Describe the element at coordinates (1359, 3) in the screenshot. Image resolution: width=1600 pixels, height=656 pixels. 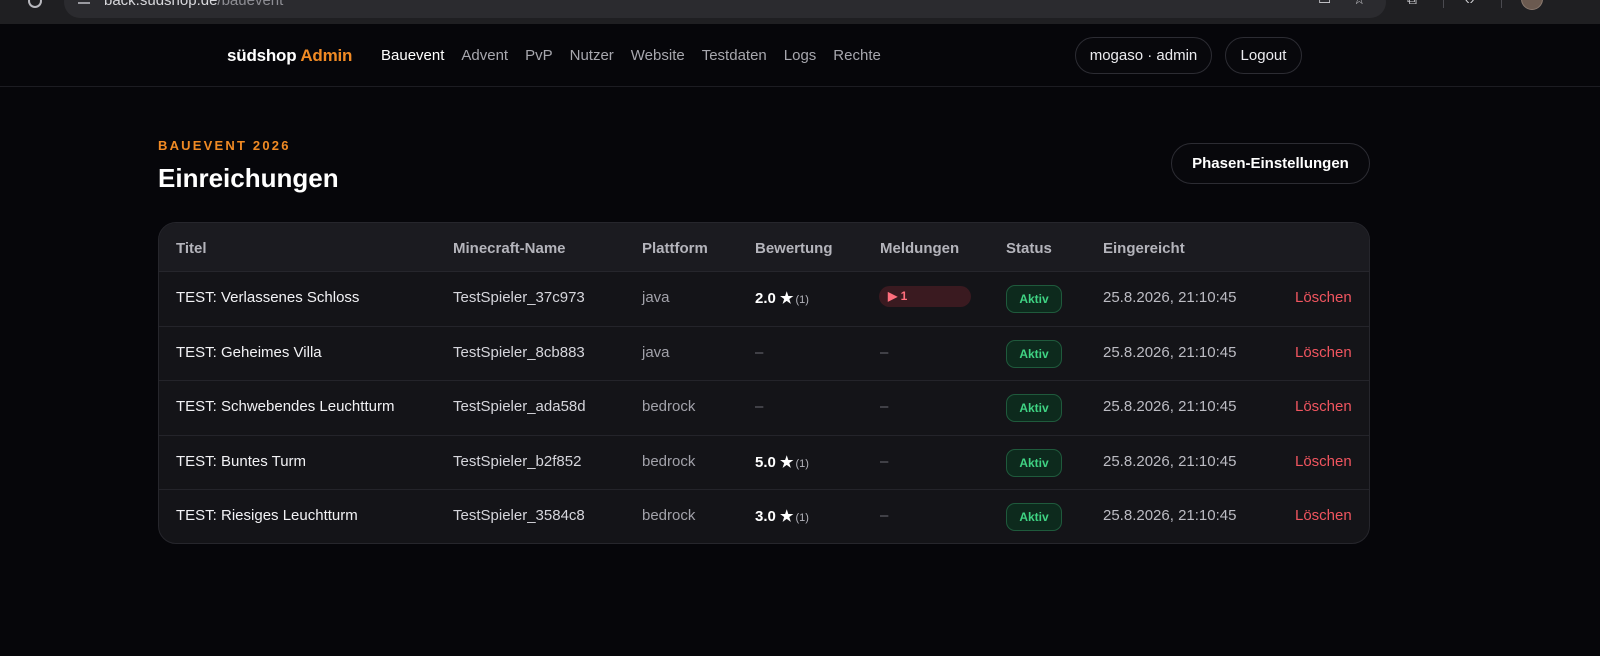
I see `bookmark-star-icon: ☆` at that location.